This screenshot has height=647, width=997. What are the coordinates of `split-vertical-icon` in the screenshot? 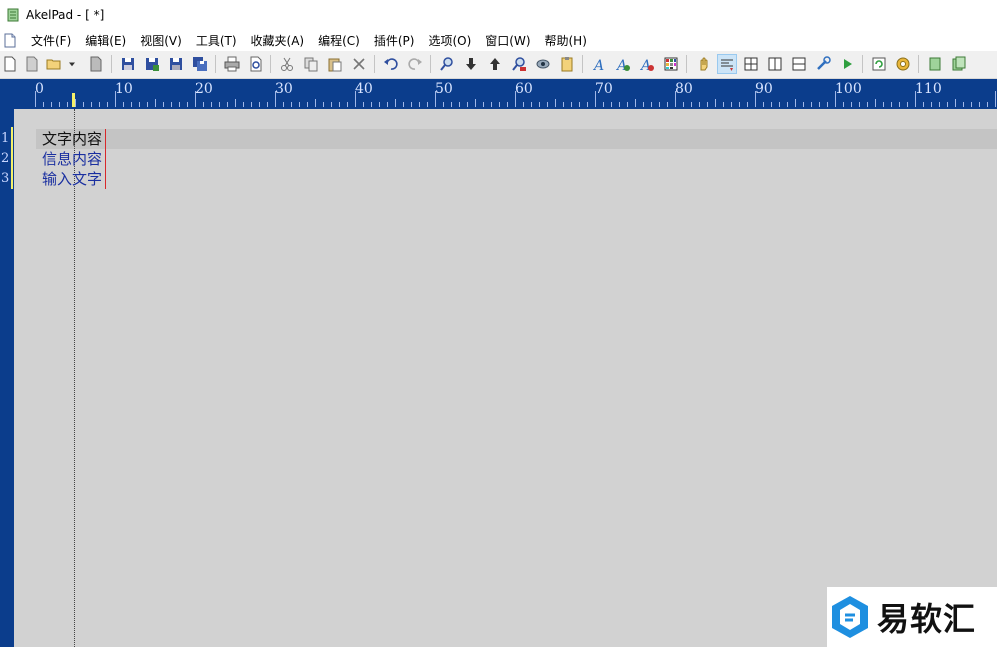 It's located at (775, 64).